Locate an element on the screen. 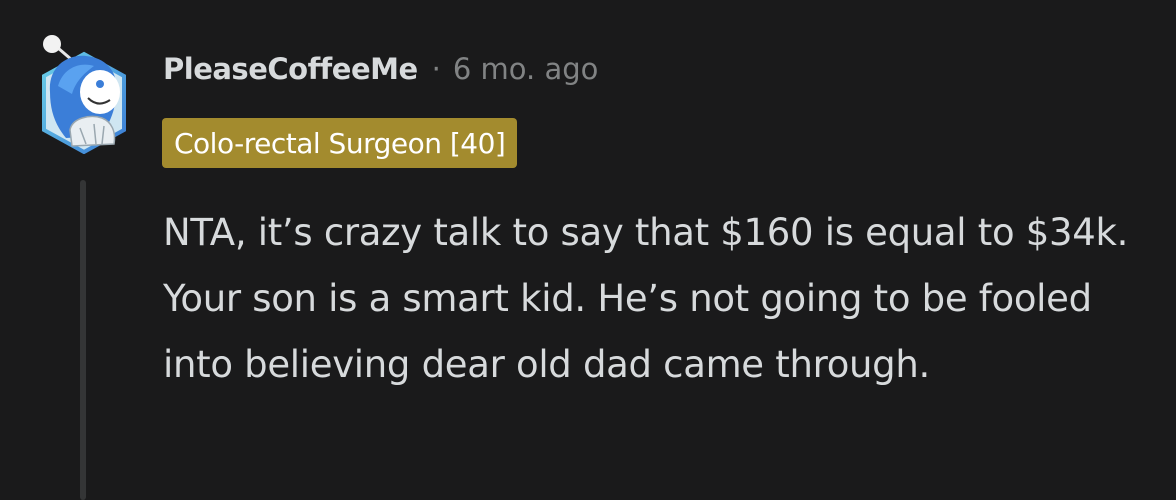 This screenshot has width=1176, height=500. user-avatar is located at coordinates (84, 93).